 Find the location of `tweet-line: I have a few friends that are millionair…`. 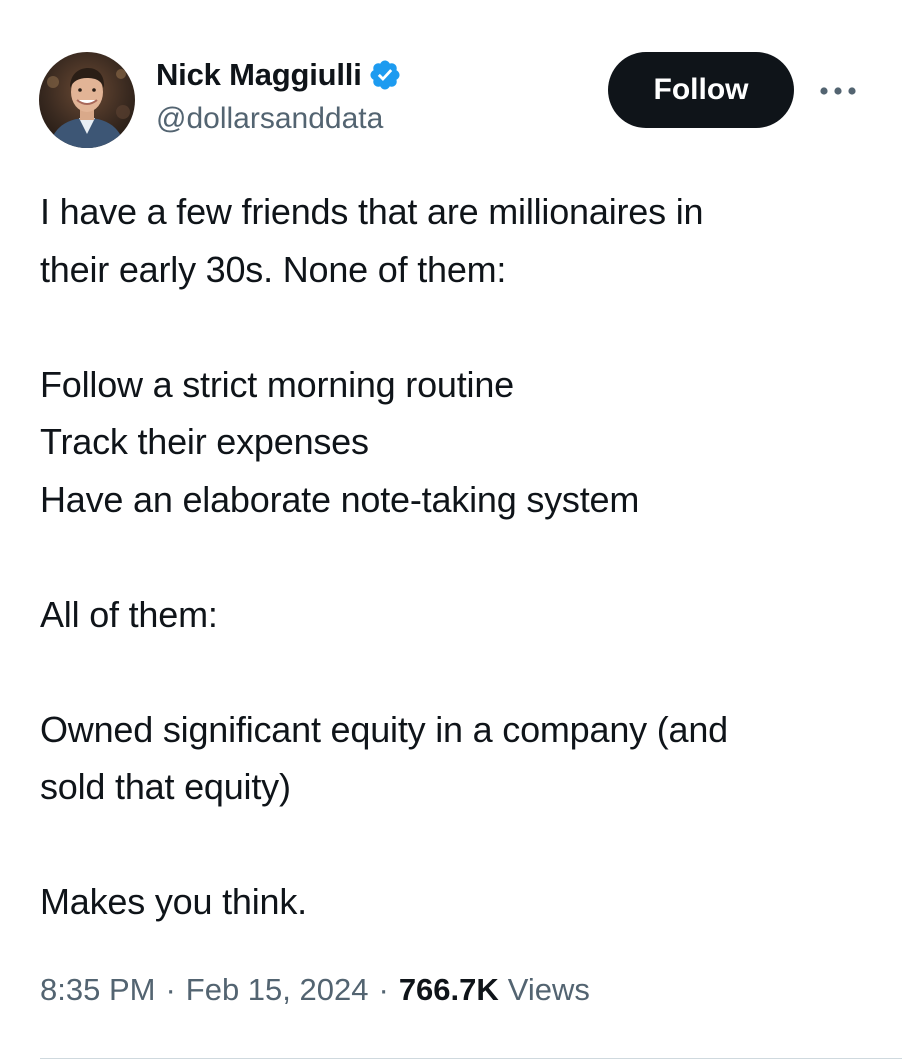

tweet-line: I have a few friends that are millionair… is located at coordinates (372, 211).